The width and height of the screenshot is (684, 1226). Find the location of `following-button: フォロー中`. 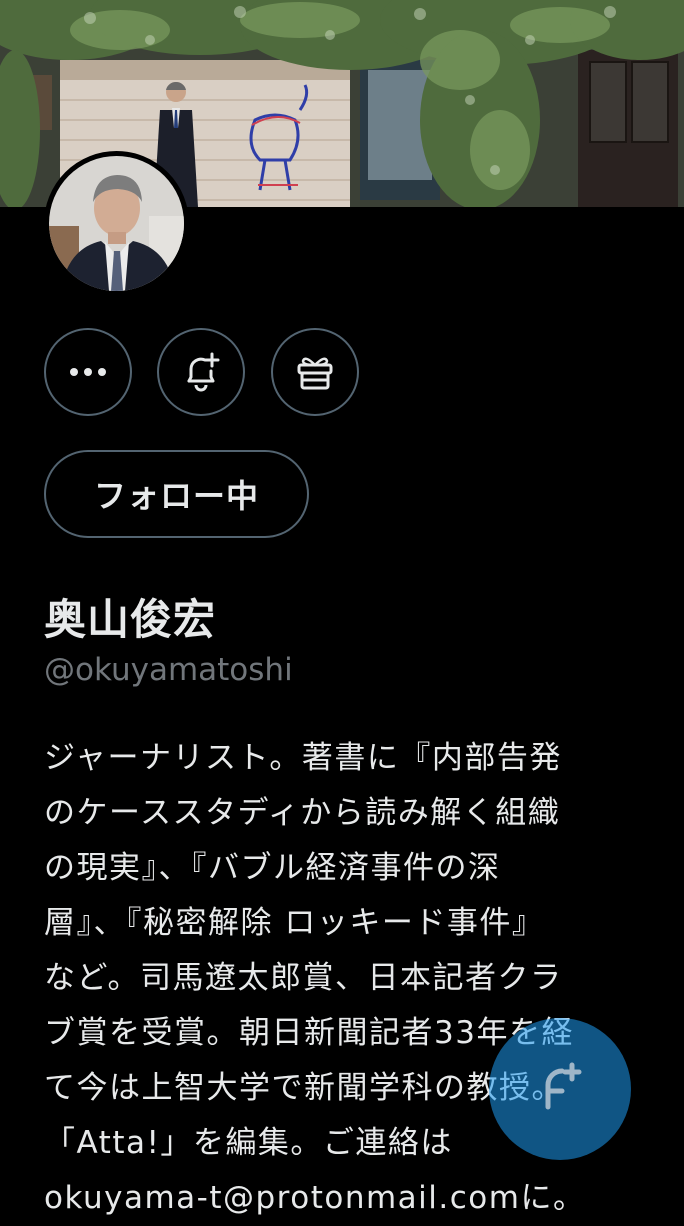

following-button: フォロー中 is located at coordinates (176, 494).